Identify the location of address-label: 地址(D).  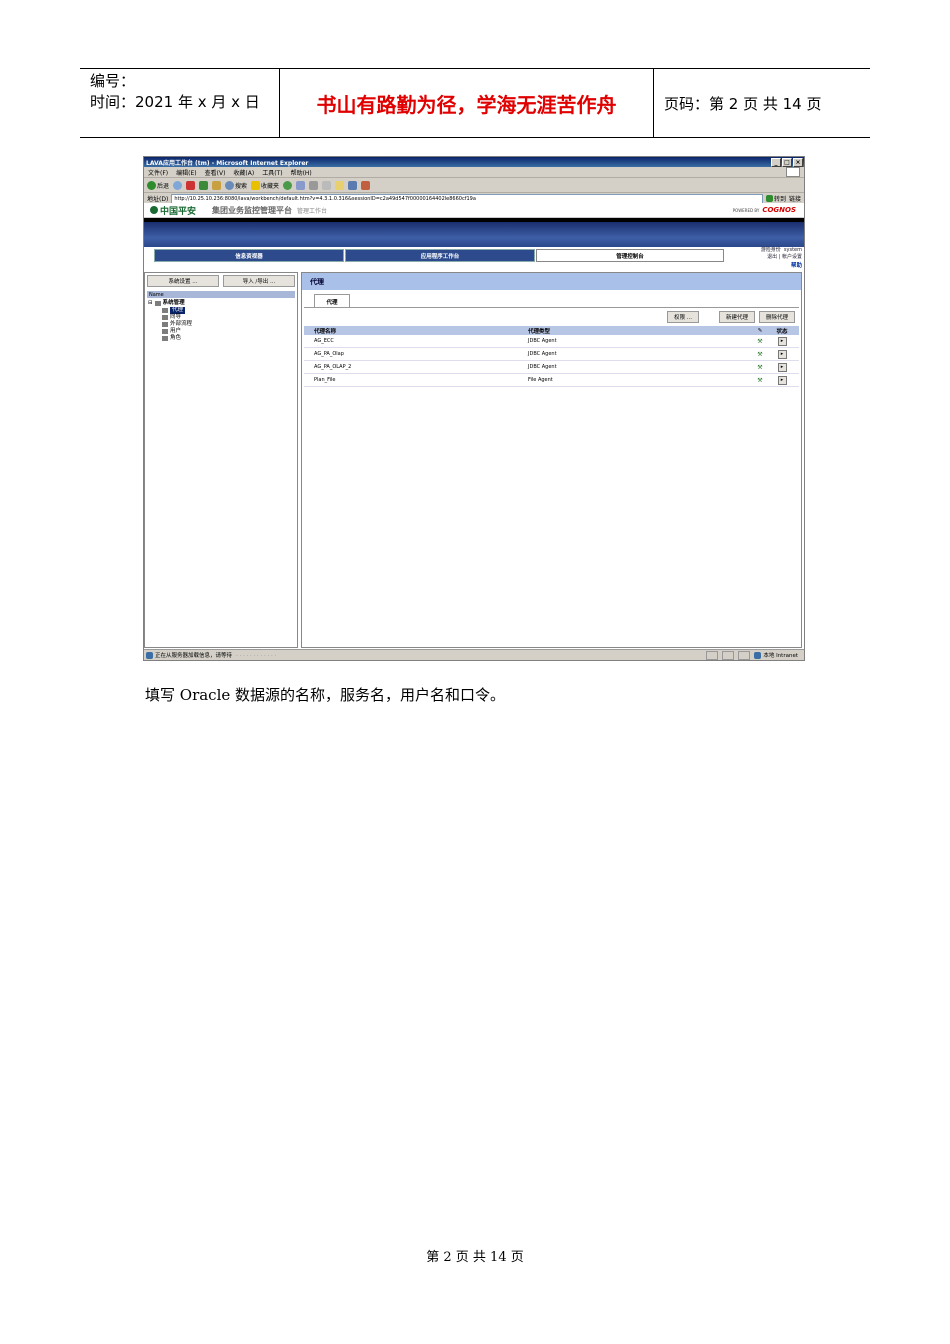
(158, 199).